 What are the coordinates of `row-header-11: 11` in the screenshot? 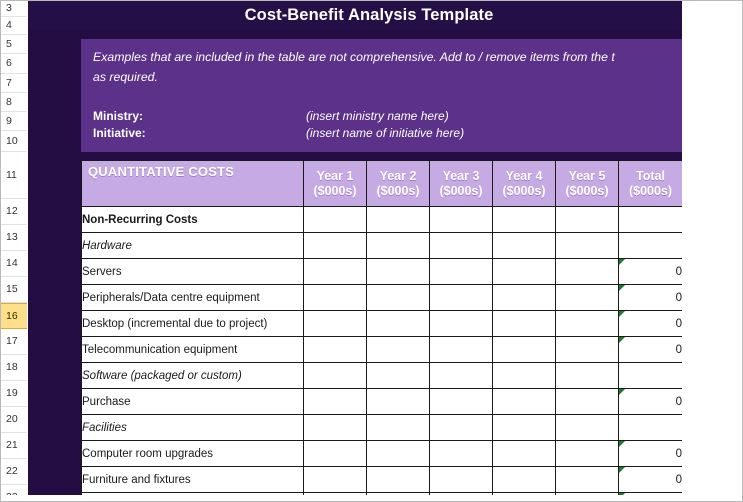 It's located at (14, 175).